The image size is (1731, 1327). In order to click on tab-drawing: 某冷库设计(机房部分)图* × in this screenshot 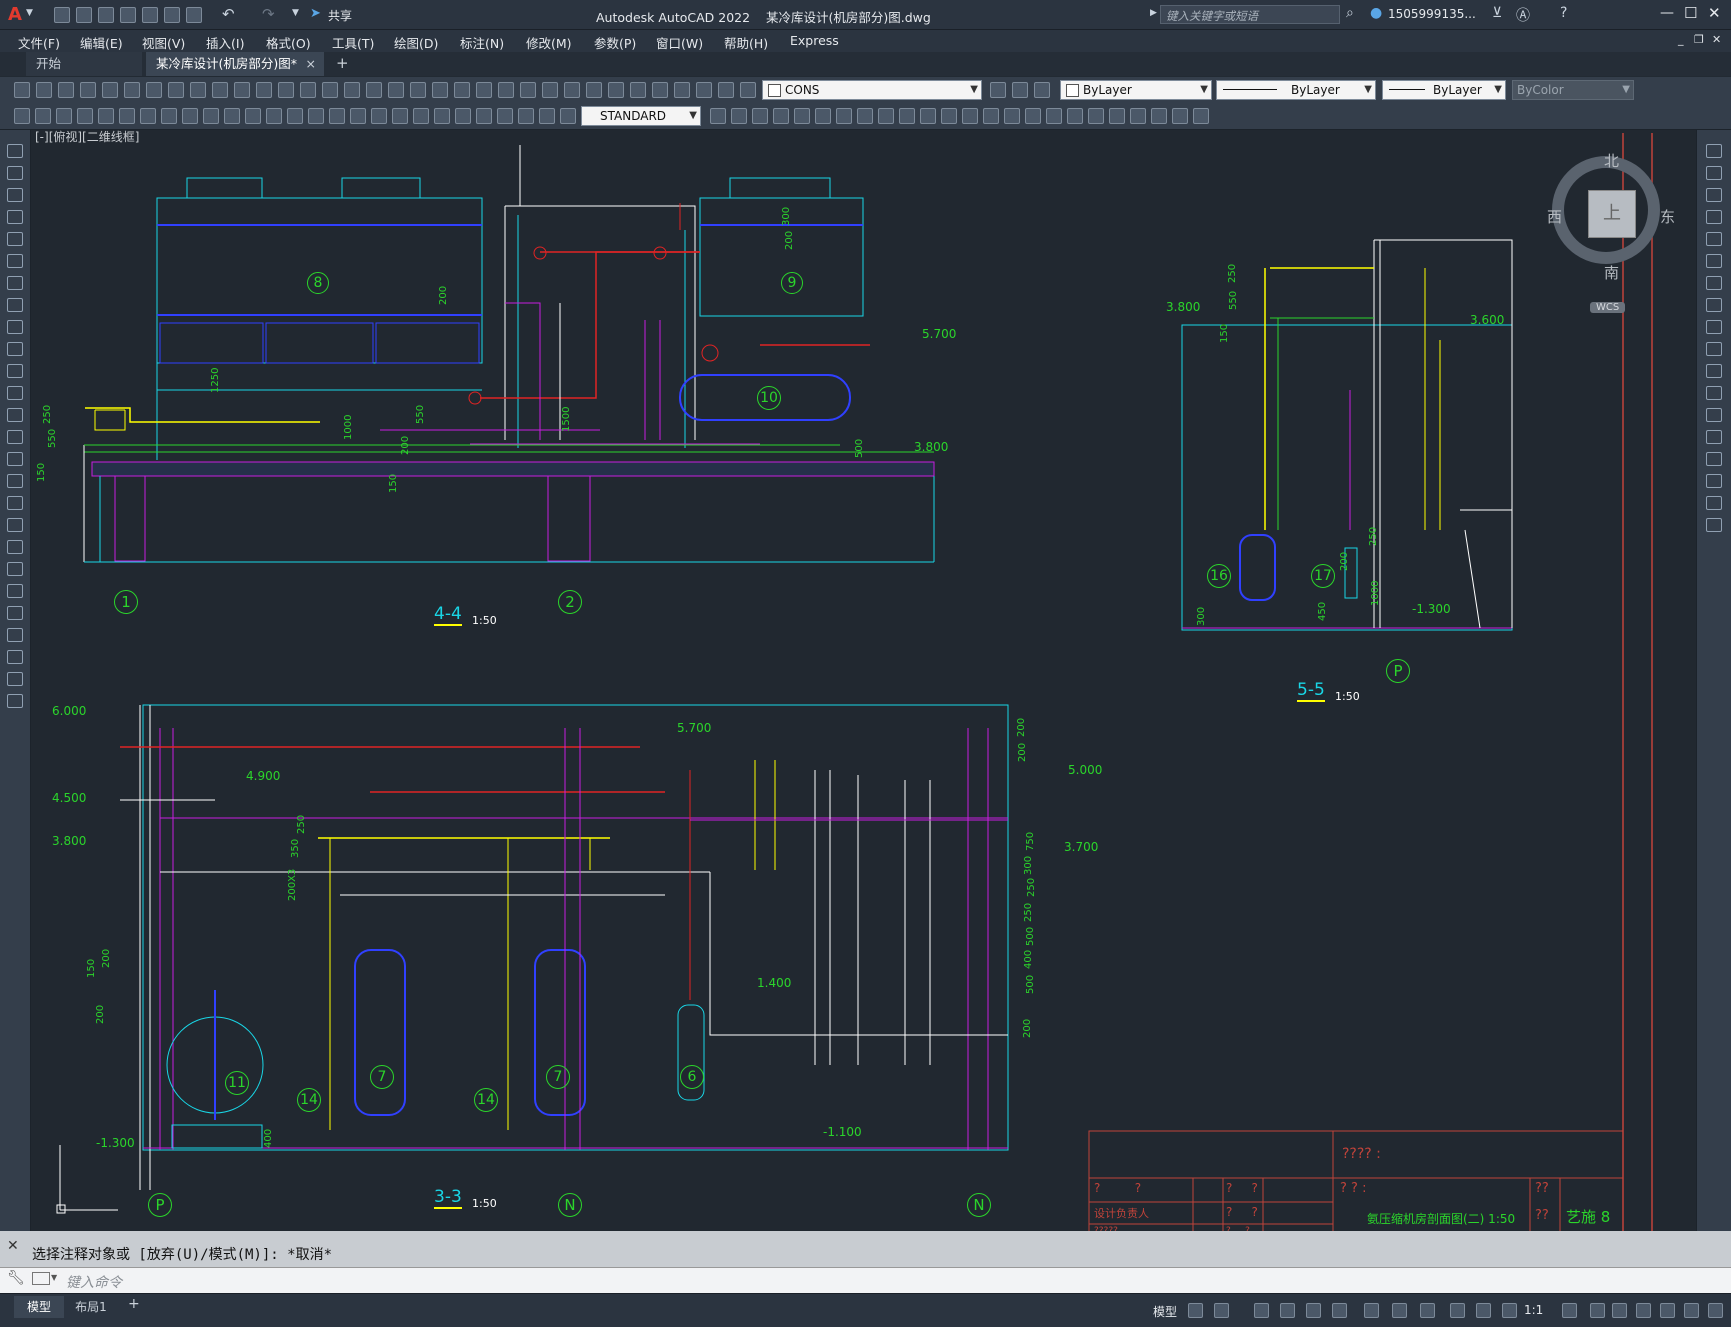, I will do `click(235, 64)`.